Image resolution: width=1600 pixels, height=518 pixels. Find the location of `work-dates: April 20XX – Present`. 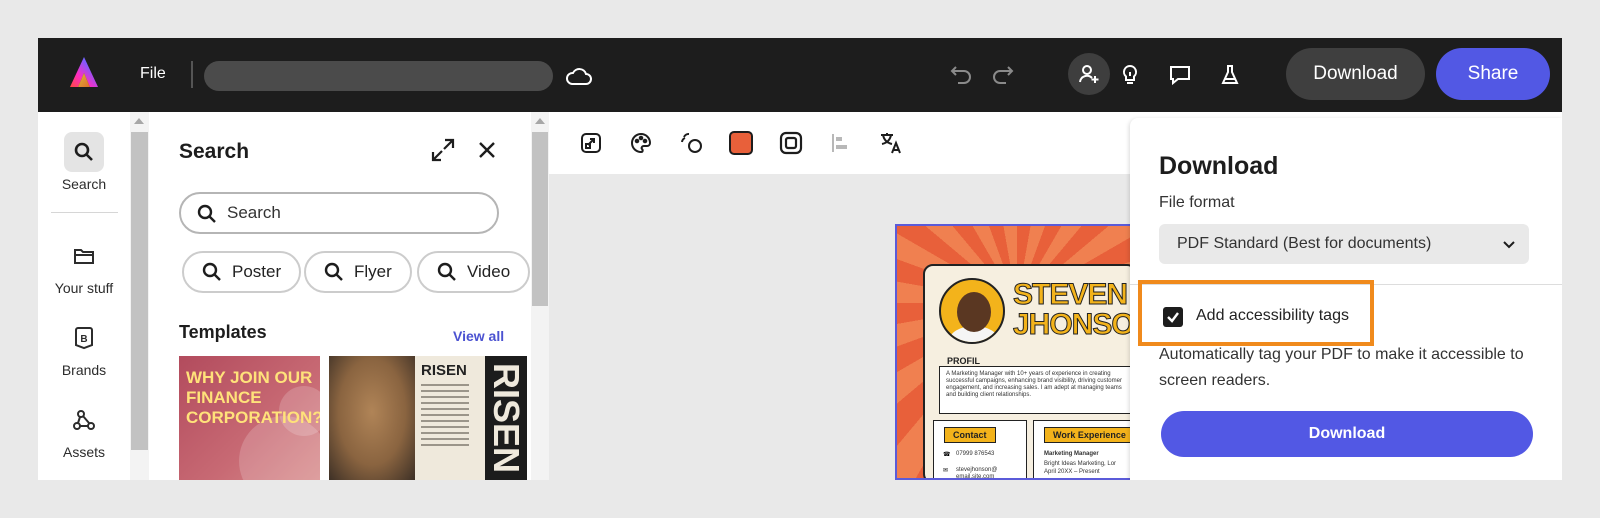

work-dates: April 20XX – Present is located at coordinates (1072, 472).